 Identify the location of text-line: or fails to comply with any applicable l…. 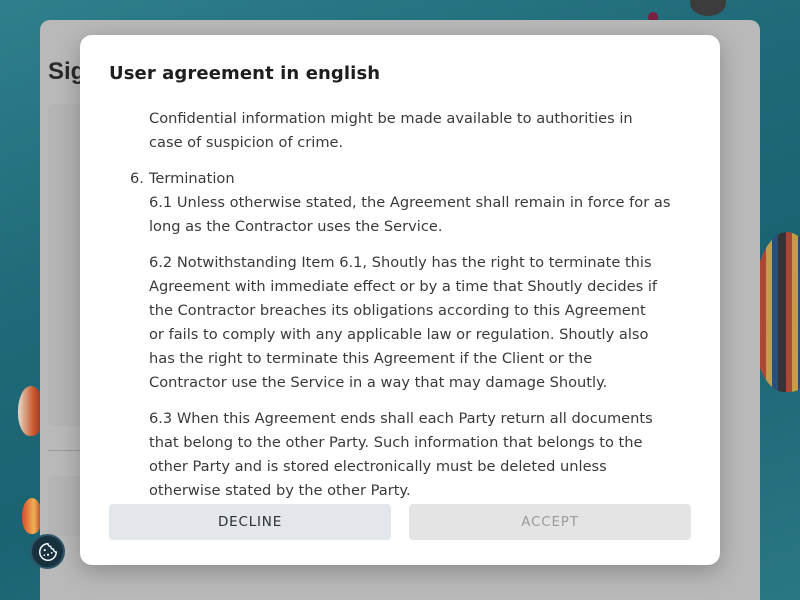
(399, 334).